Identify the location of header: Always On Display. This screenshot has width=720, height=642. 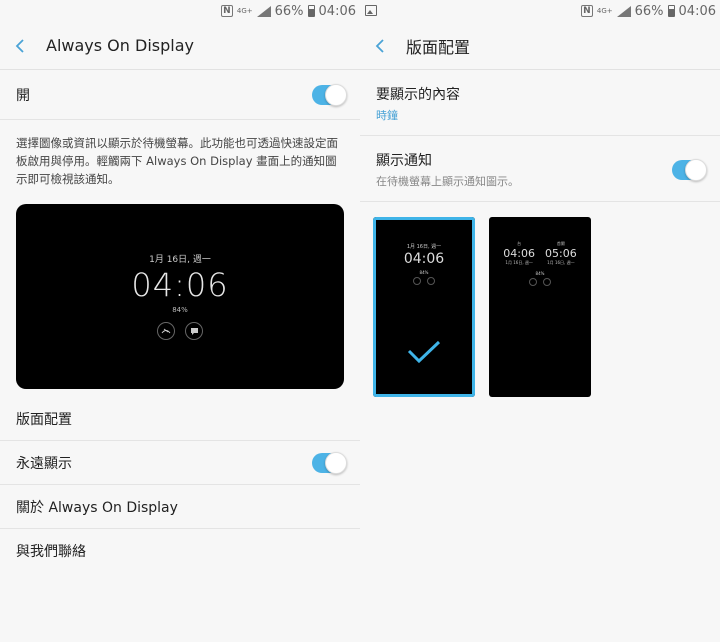
(180, 46).